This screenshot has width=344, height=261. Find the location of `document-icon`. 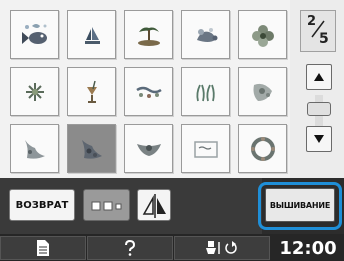

document-icon is located at coordinates (43, 248).